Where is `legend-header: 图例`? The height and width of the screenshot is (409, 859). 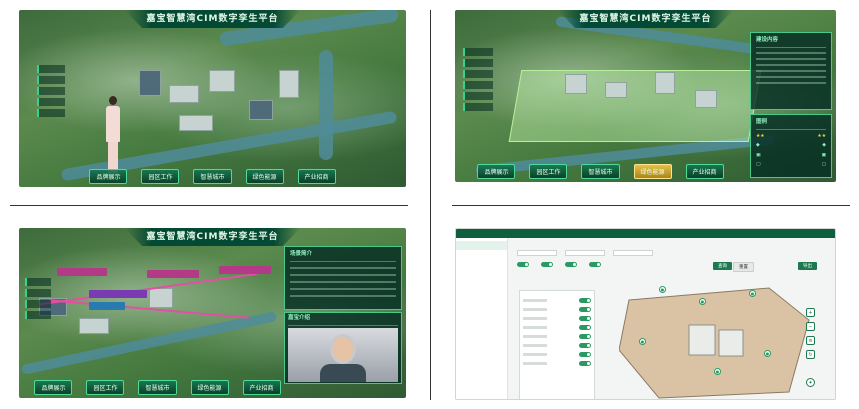 legend-header: 图例 is located at coordinates (791, 124).